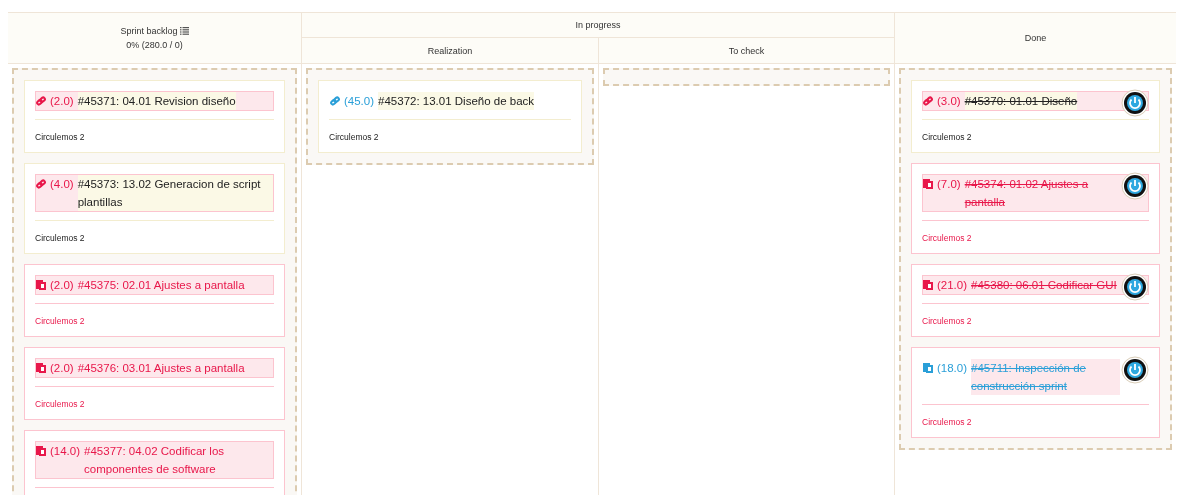  I want to click on task-title: #45711: Inspección de construcción sprint, so click(1045, 377).